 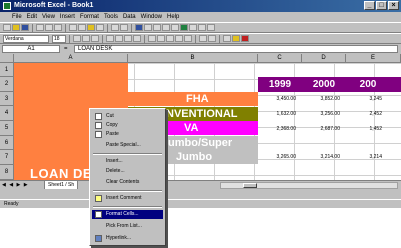 What do you see at coordinates (32, 17) in the screenshot?
I see `menu-edit: Edit` at bounding box center [32, 17].